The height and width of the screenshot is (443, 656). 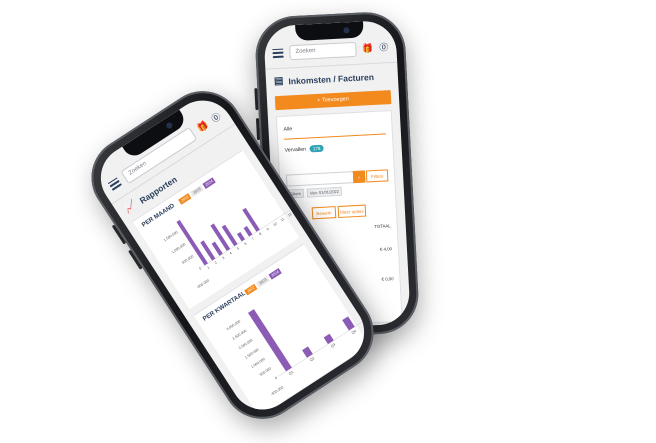 What do you see at coordinates (334, 126) in the screenshot?
I see `filter-all: Alle` at bounding box center [334, 126].